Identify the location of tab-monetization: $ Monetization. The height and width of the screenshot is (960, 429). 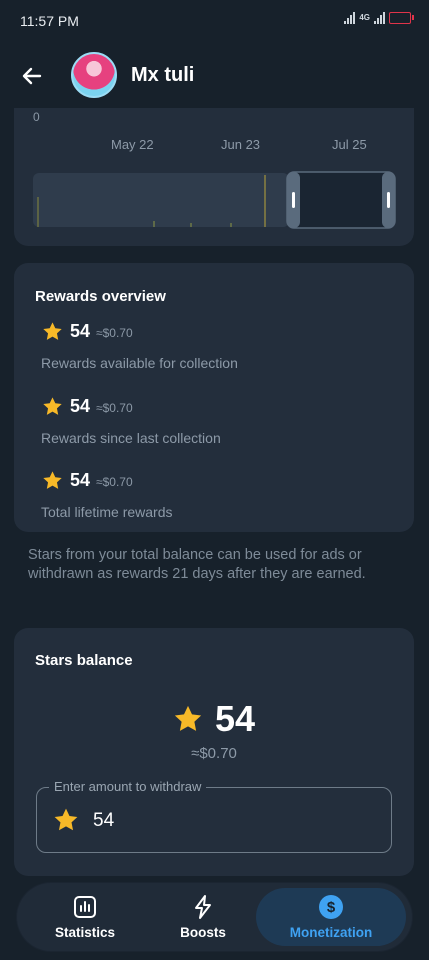
(331, 917).